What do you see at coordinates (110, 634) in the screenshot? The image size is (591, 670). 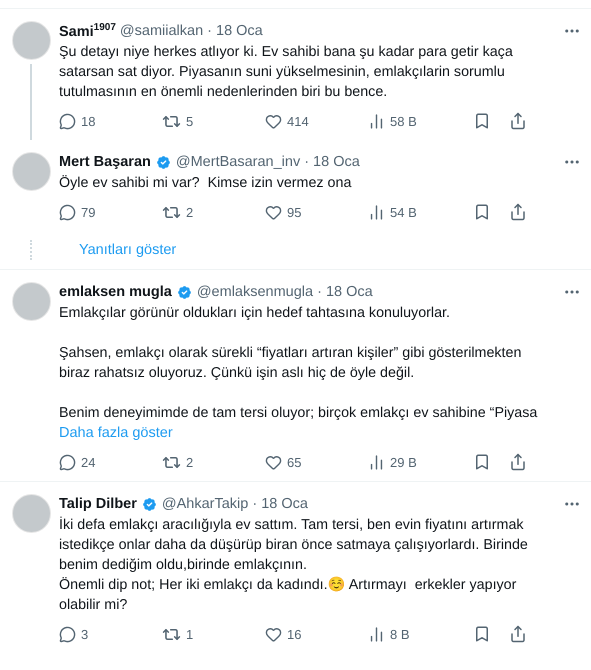 I see `reply-button: 3` at bounding box center [110, 634].